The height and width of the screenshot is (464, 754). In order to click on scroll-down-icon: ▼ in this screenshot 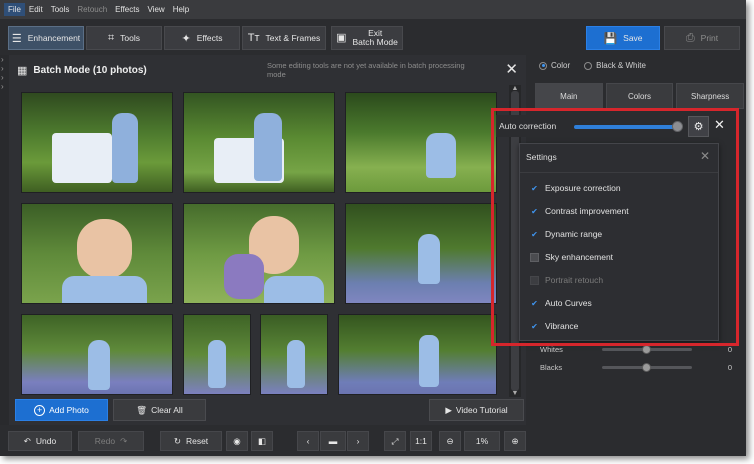, I will do `click(515, 393)`.